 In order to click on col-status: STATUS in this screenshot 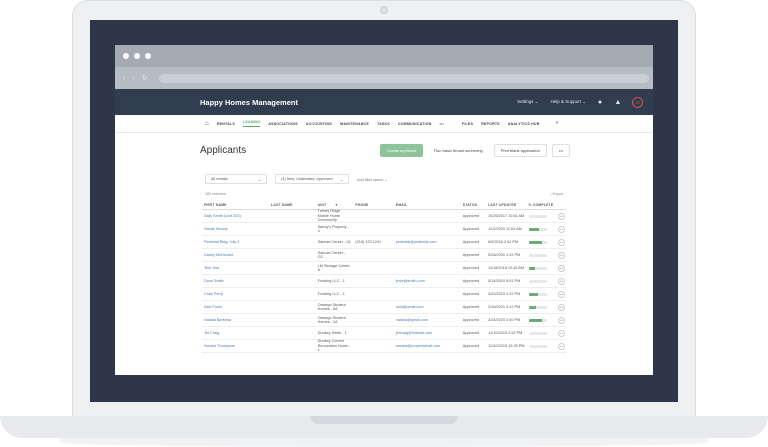, I will do `click(473, 205)`.